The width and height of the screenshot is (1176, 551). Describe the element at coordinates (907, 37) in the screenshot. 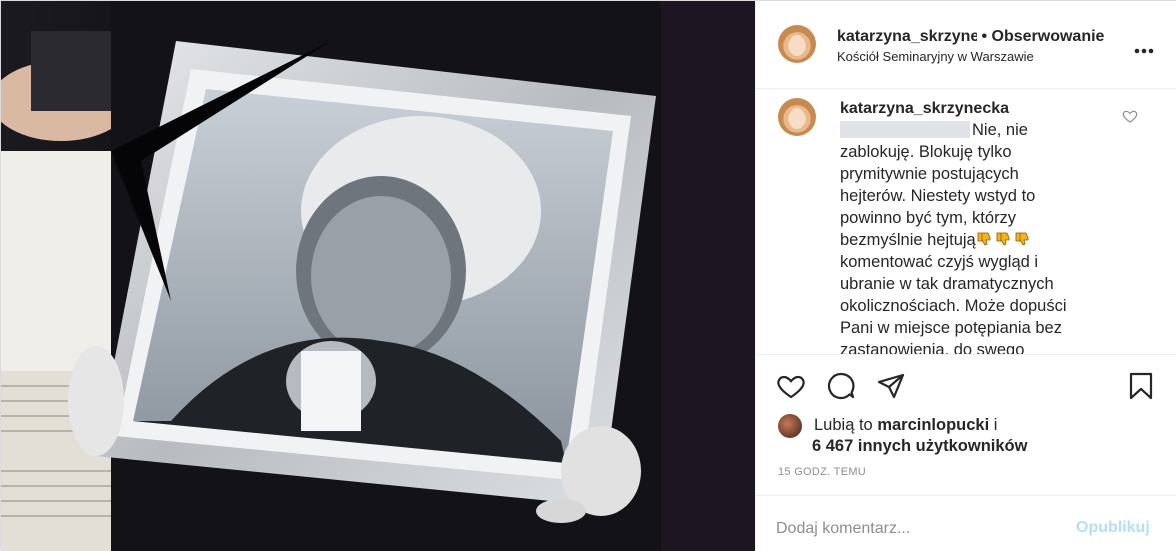

I see `author-username: katarzyna_skrzyne` at that location.